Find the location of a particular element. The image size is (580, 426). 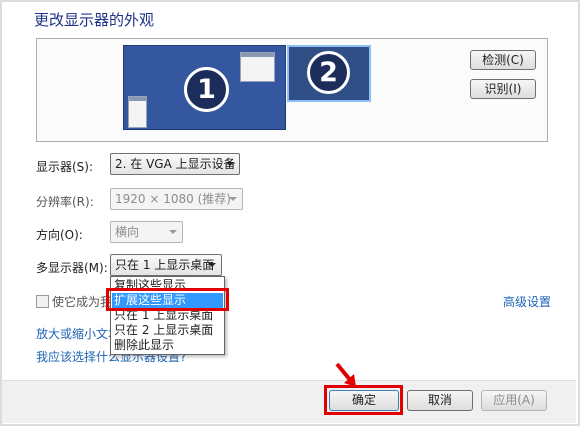

multiple-displays-label: 多显示器(M): is located at coordinates (72, 268).